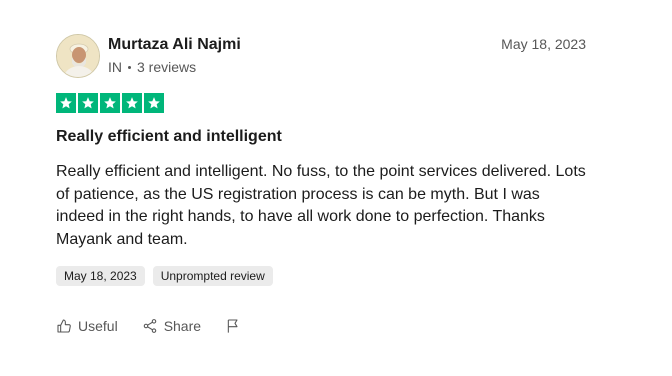 The height and width of the screenshot is (376, 672). I want to click on tag-date: May 18, 2023, so click(100, 276).